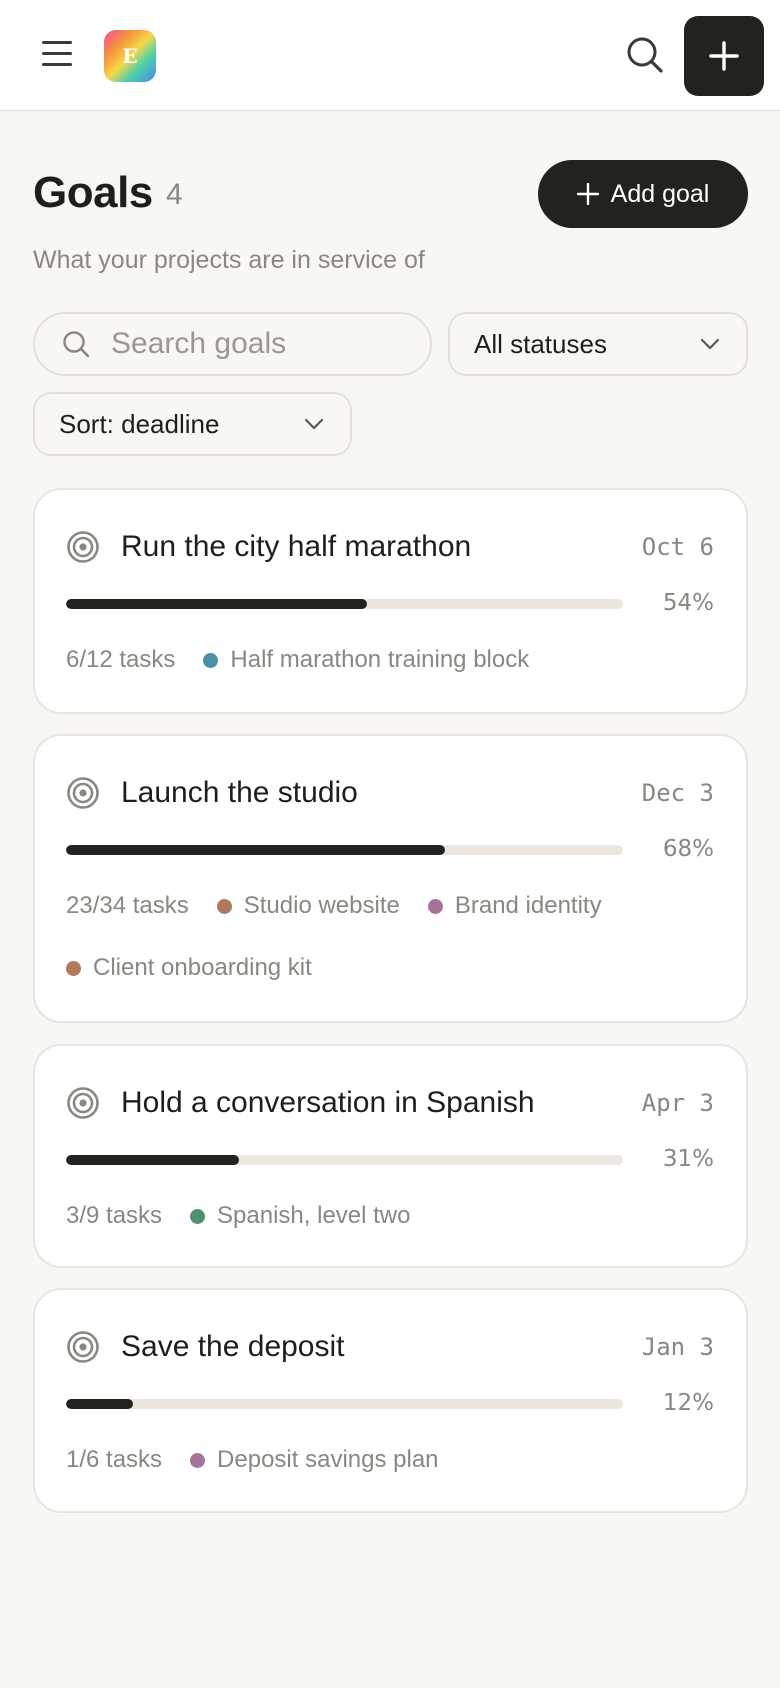 The image size is (780, 1688). What do you see at coordinates (314, 1215) in the screenshot?
I see `project-name: Spanish, level two` at bounding box center [314, 1215].